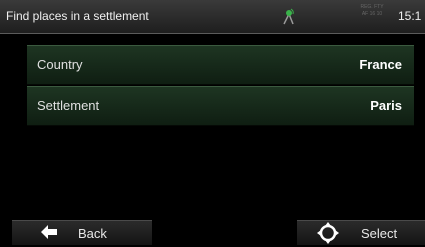 This screenshot has width=425, height=247. Describe the element at coordinates (380, 64) in the screenshot. I see `country-value: France` at that location.